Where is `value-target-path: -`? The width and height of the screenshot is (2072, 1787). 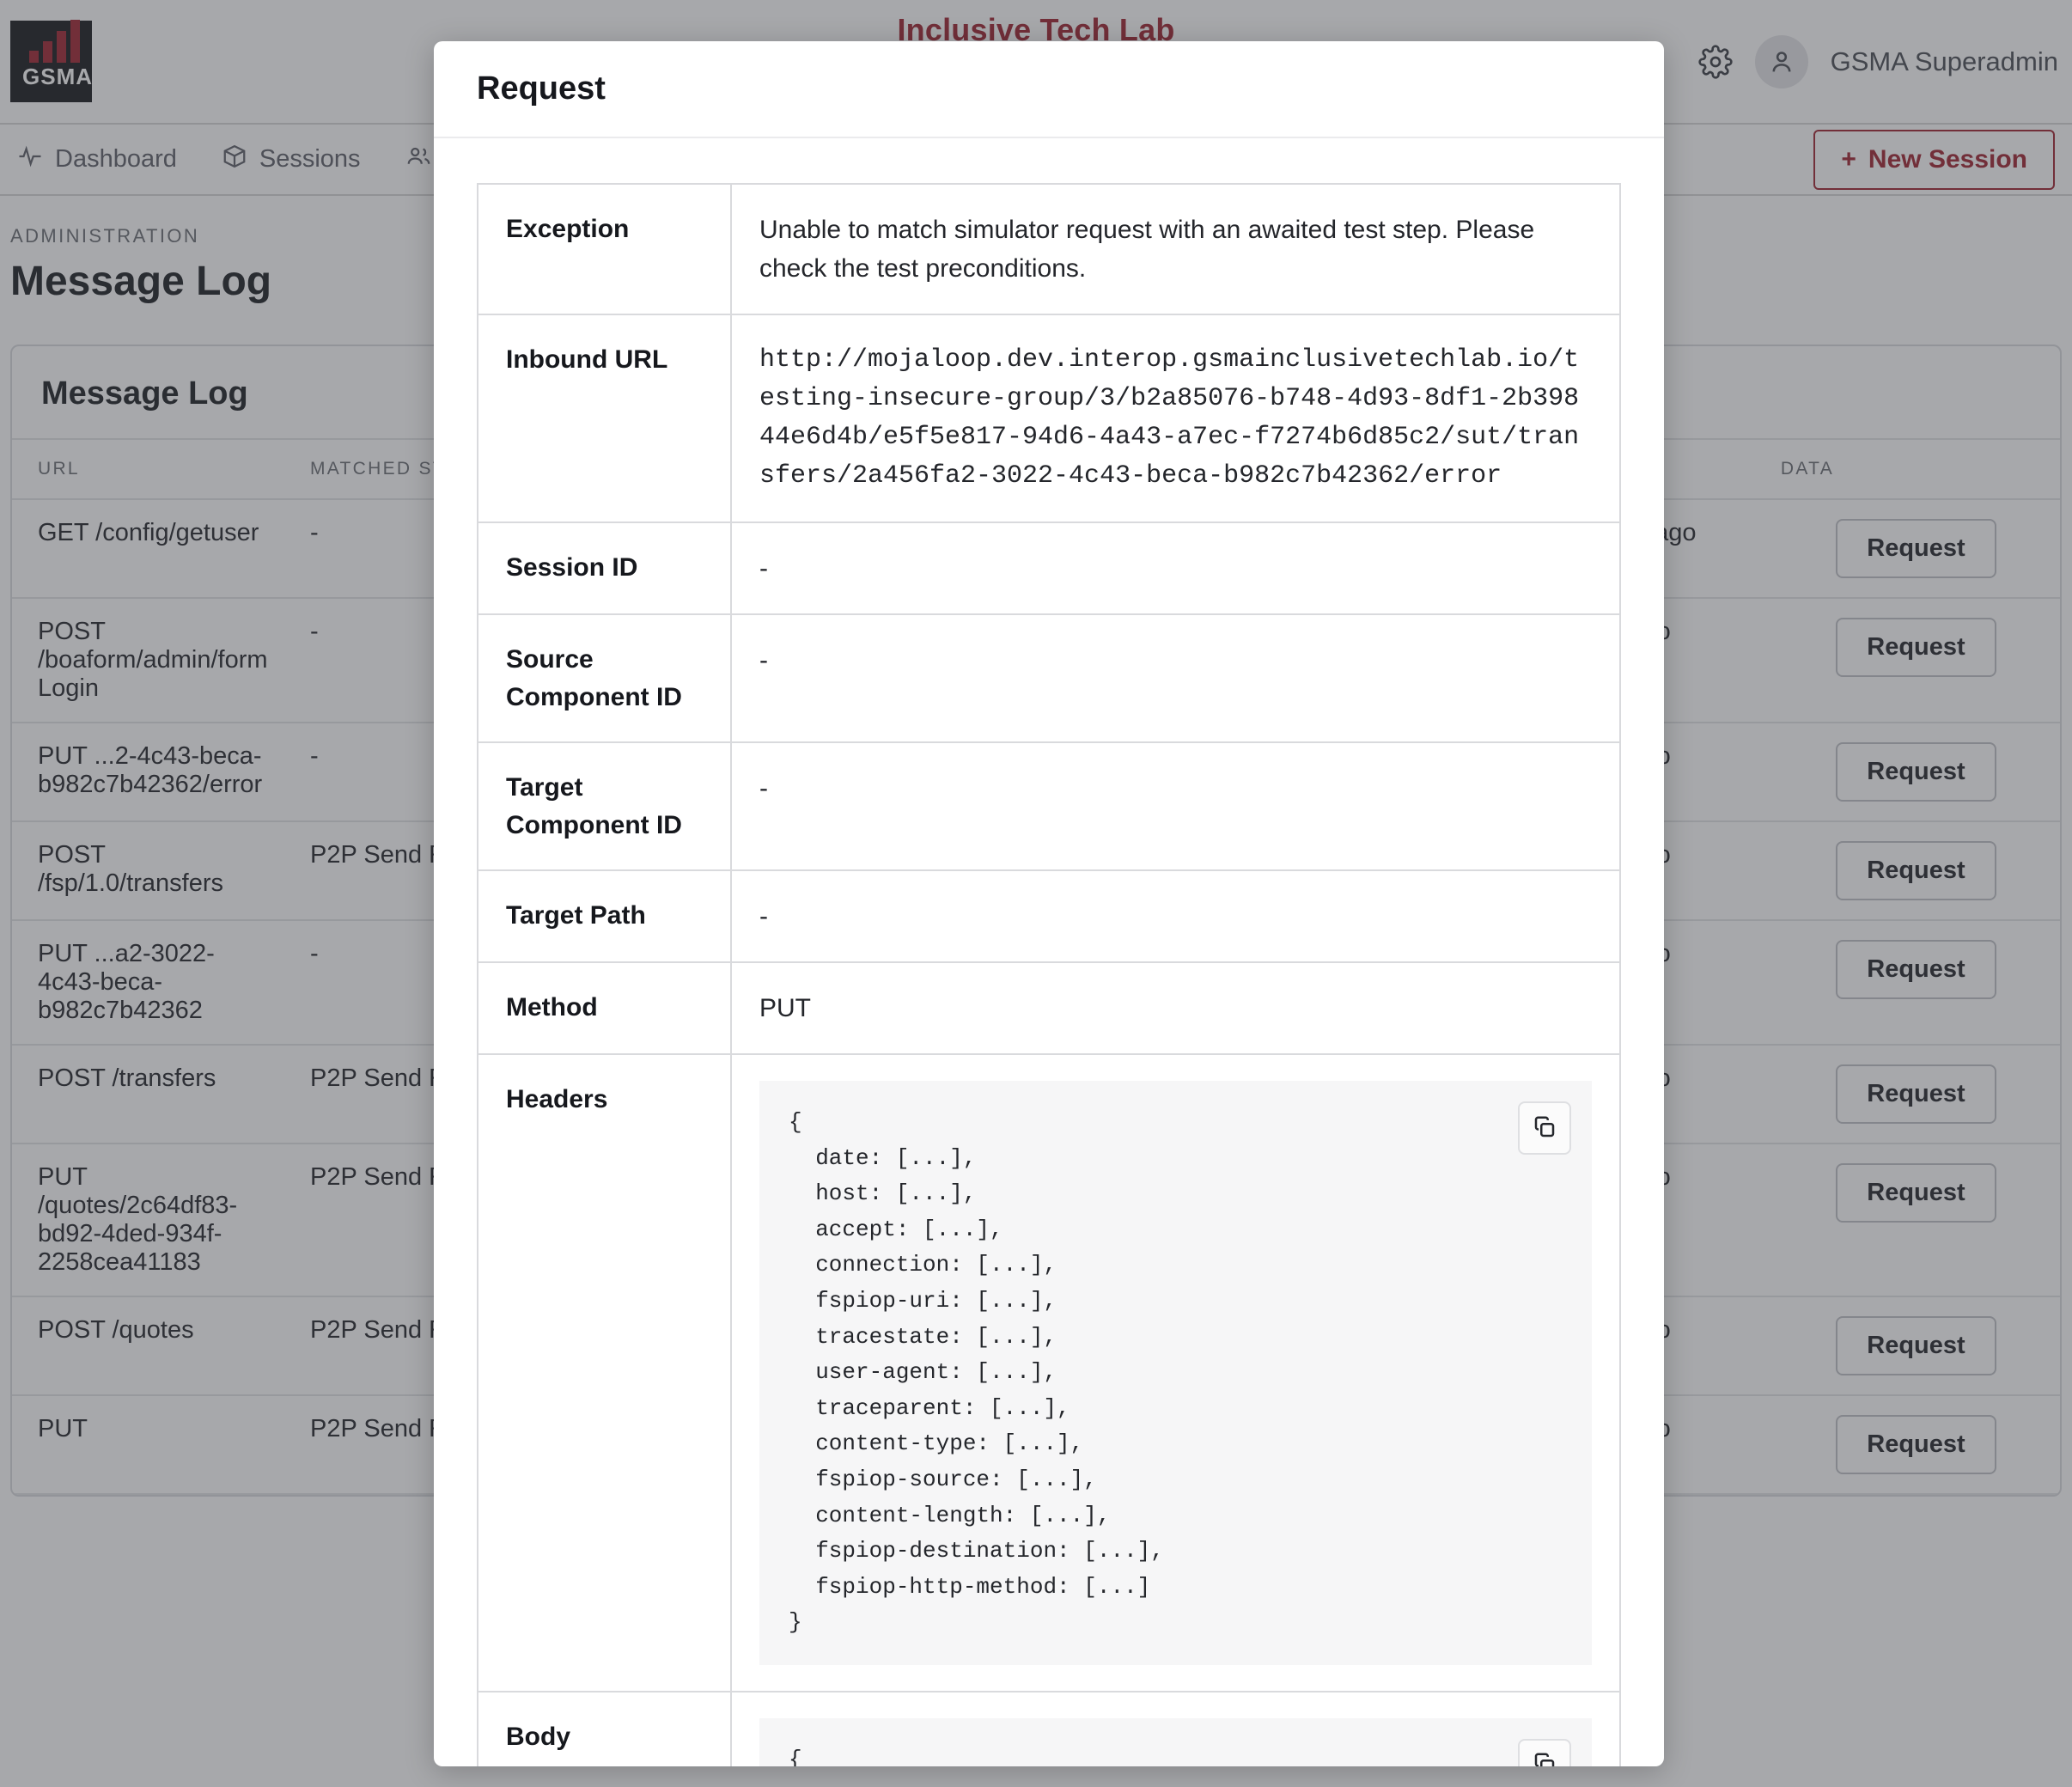 value-target-path: - is located at coordinates (1175, 916).